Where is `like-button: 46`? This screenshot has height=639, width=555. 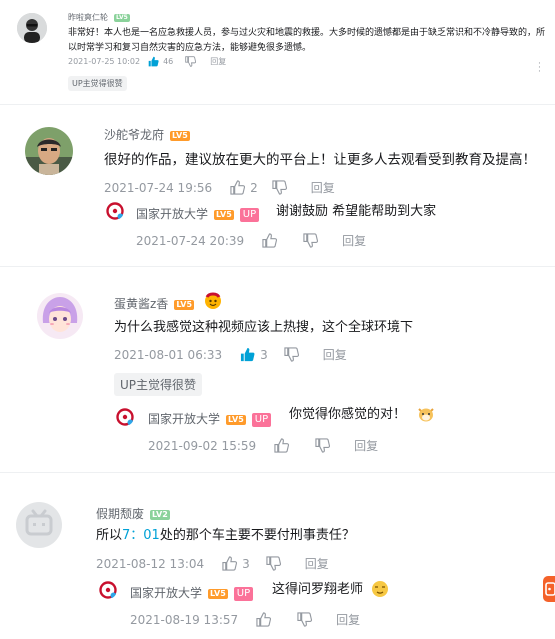
like-button: 46 is located at coordinates (160, 61).